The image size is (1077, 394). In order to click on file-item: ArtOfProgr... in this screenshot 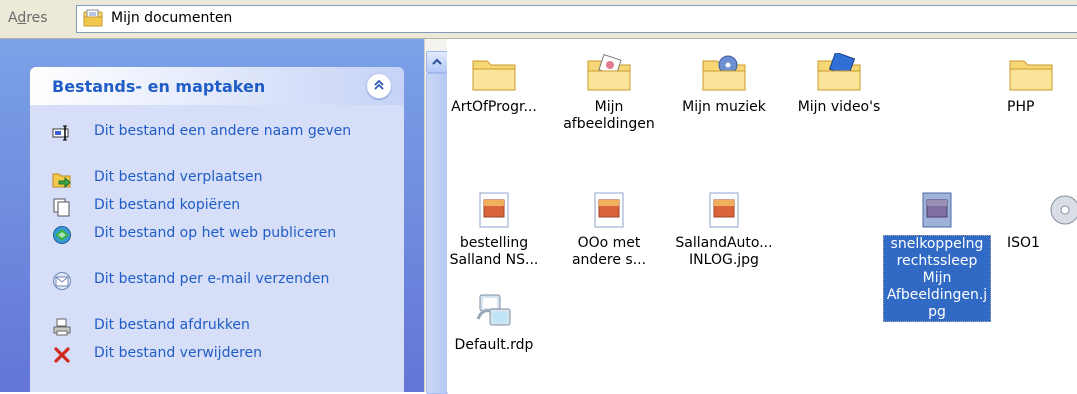, I will do `click(498, 84)`.